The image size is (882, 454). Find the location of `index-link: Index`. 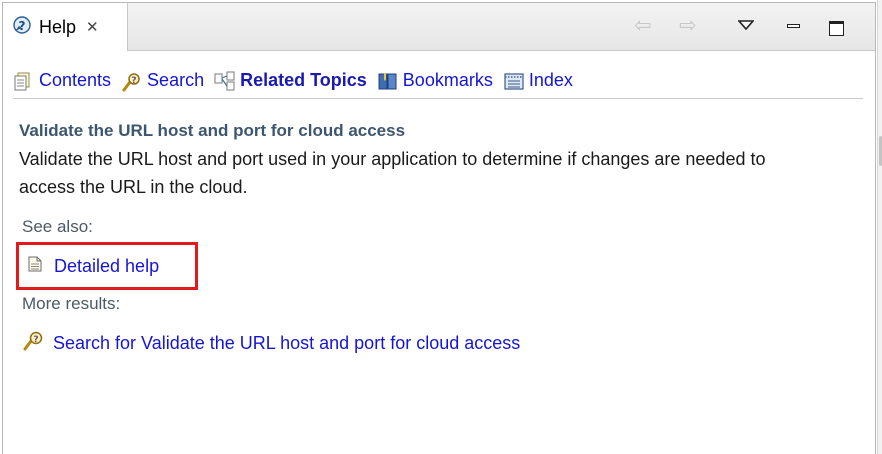

index-link: Index is located at coordinates (538, 80).